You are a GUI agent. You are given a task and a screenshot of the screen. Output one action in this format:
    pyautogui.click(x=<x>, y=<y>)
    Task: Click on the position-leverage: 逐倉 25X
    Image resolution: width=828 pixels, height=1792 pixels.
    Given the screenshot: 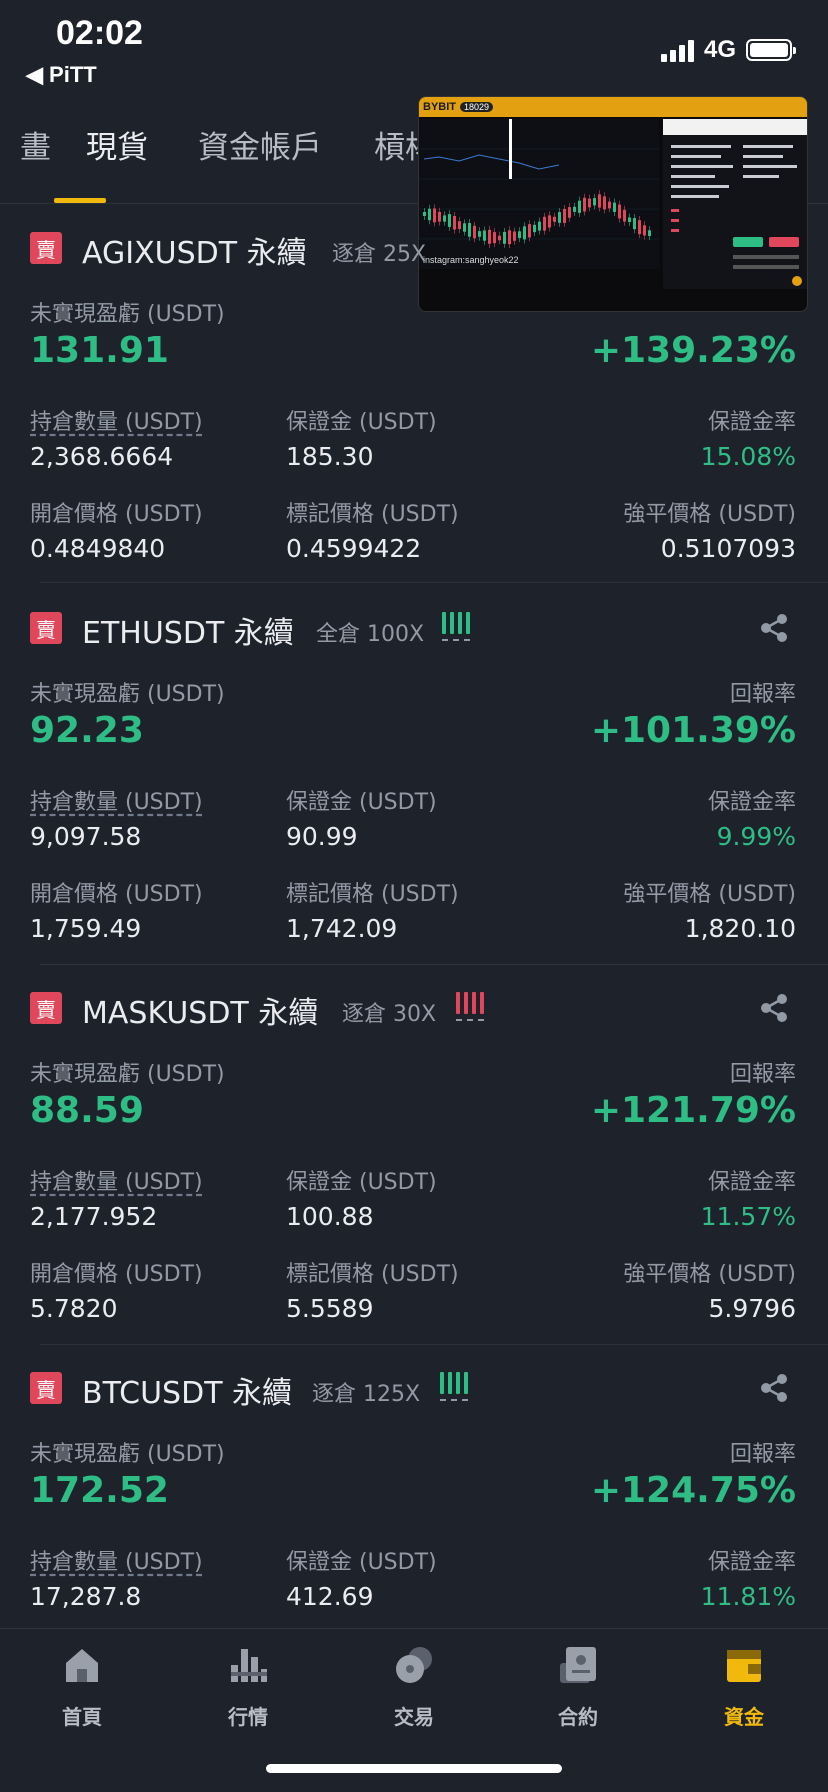 What is the action you would take?
    pyautogui.click(x=379, y=252)
    